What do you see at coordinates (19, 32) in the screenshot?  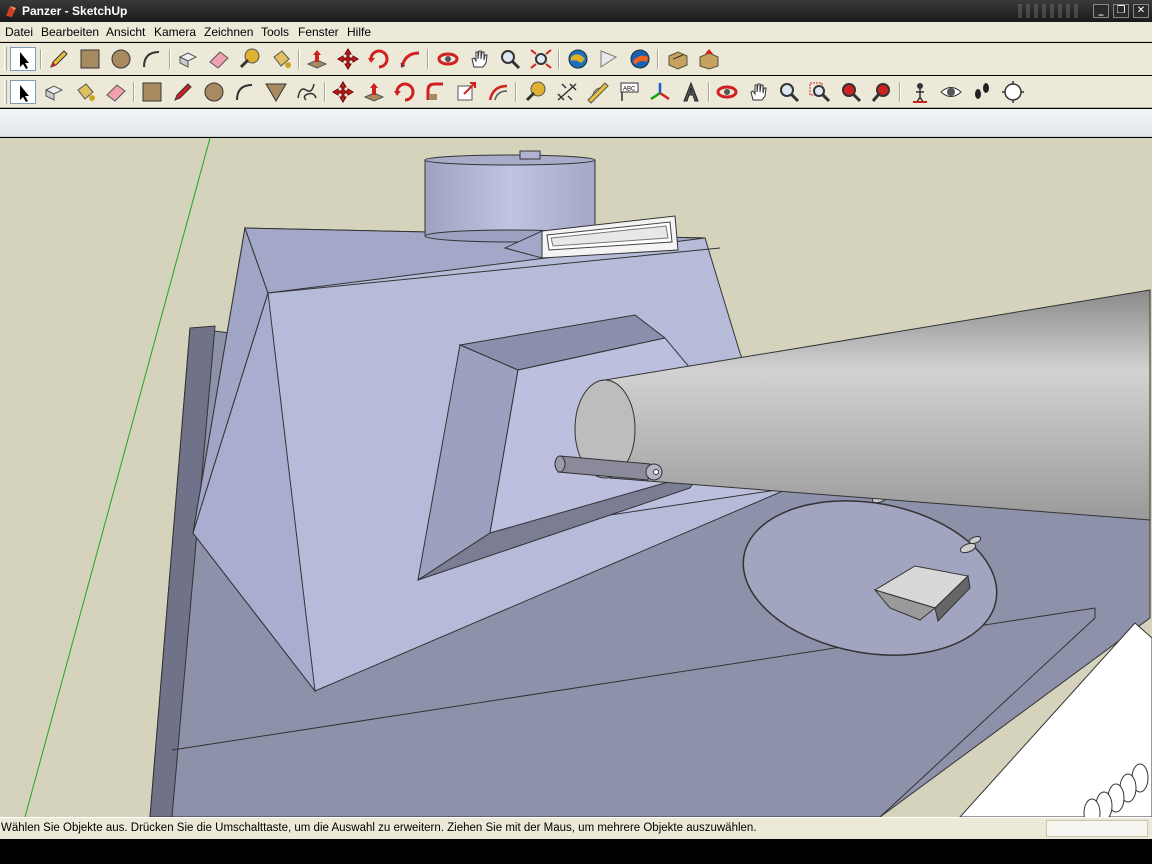 I see `menu-datei: Datei` at bounding box center [19, 32].